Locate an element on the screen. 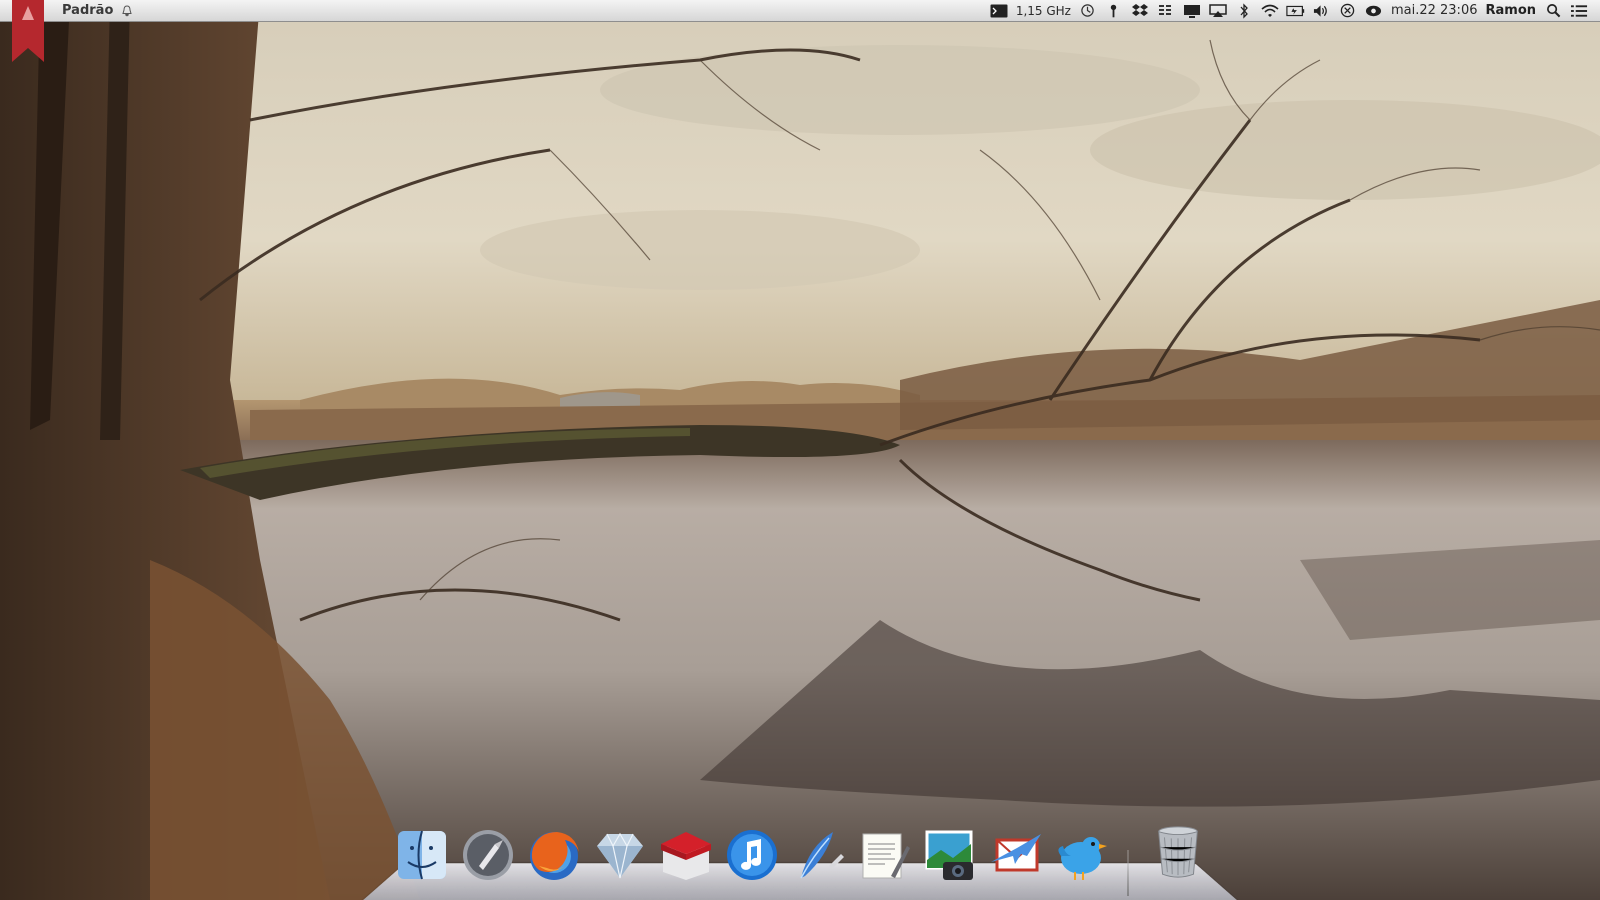 The image size is (1600, 900). wifi-icon is located at coordinates (1270, 11).